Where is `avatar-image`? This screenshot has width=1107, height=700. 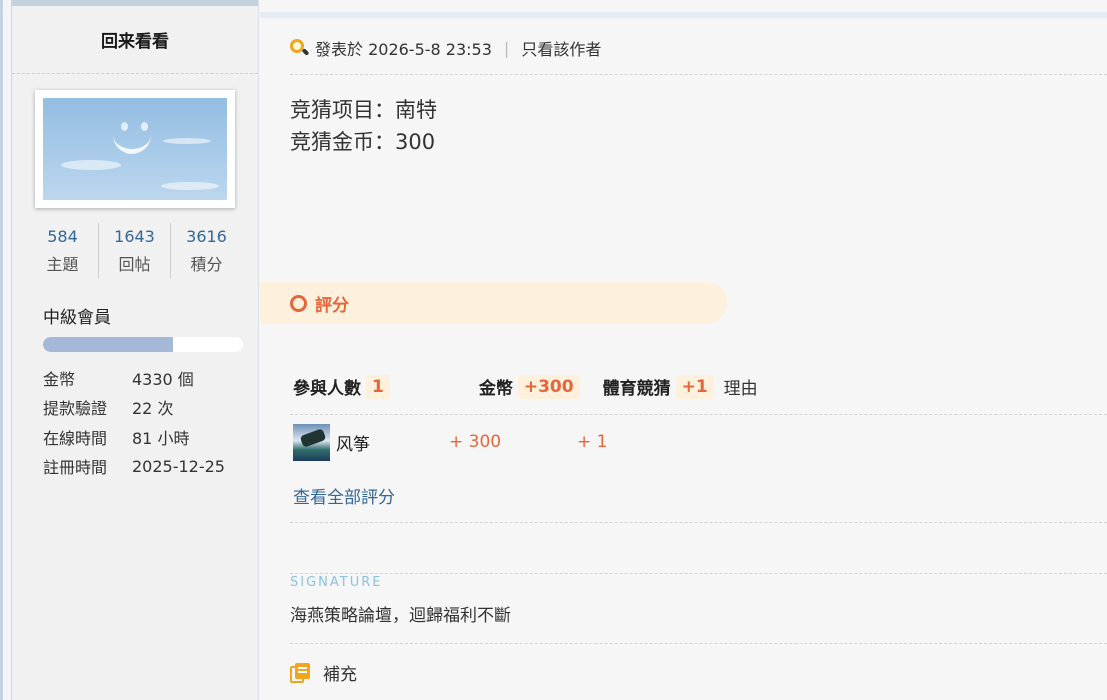 avatar-image is located at coordinates (135, 149).